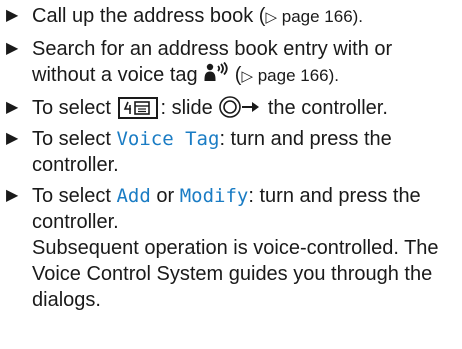 Image resolution: width=462 pixels, height=349 pixels. I want to click on voice-tag-icon, so click(216, 71).